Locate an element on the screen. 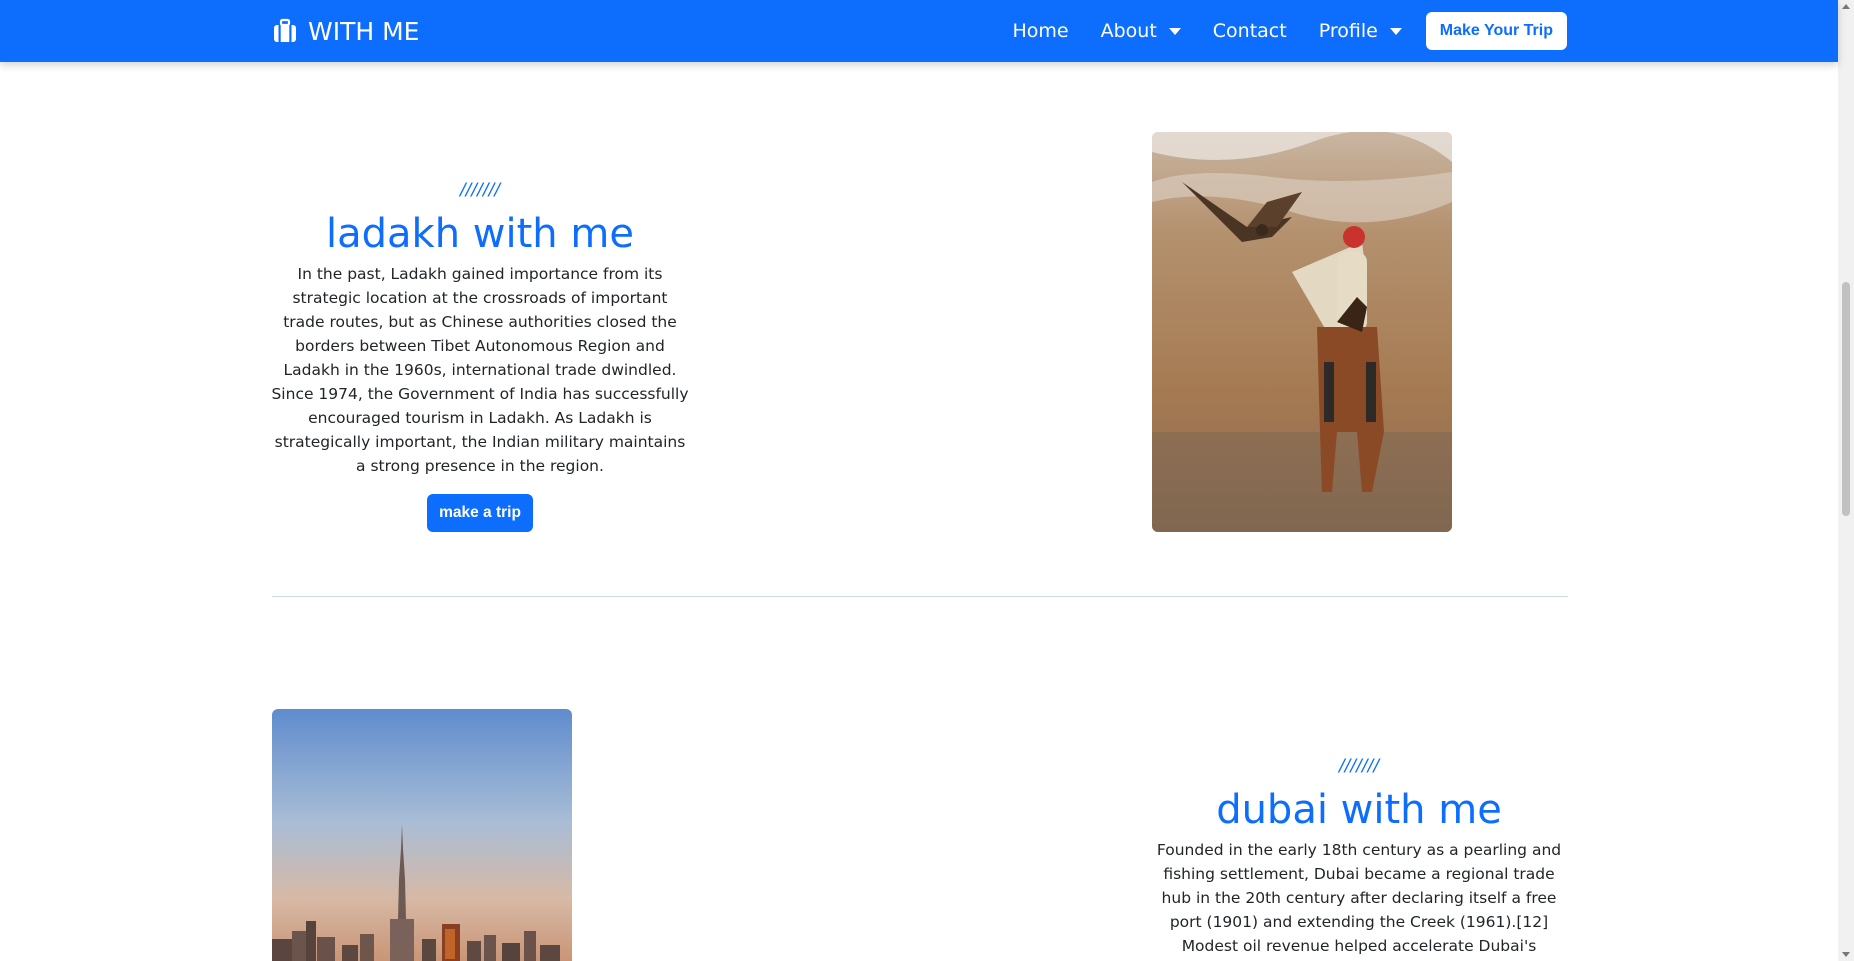 The width and height of the screenshot is (1854, 961). page-scrollbar is located at coordinates (1846, 480).